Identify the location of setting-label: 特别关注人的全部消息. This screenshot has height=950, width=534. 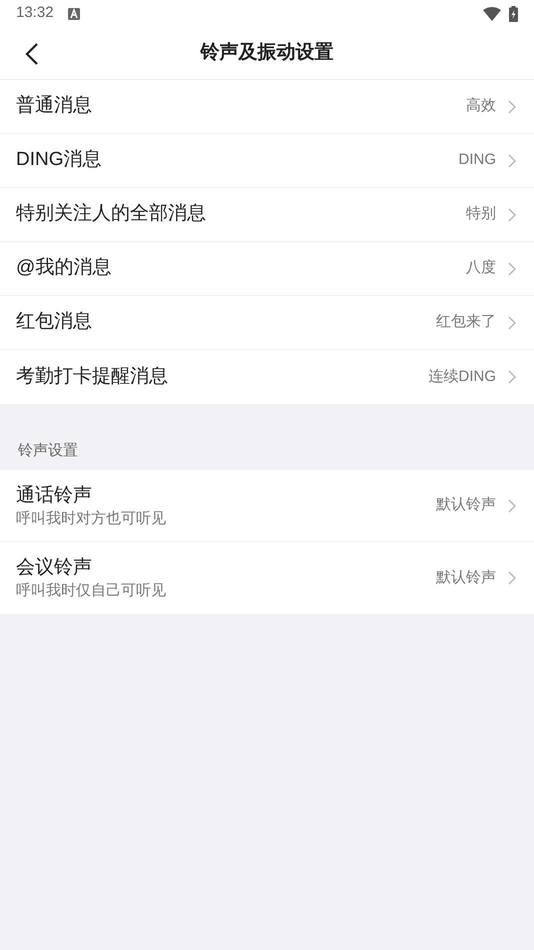
(111, 214).